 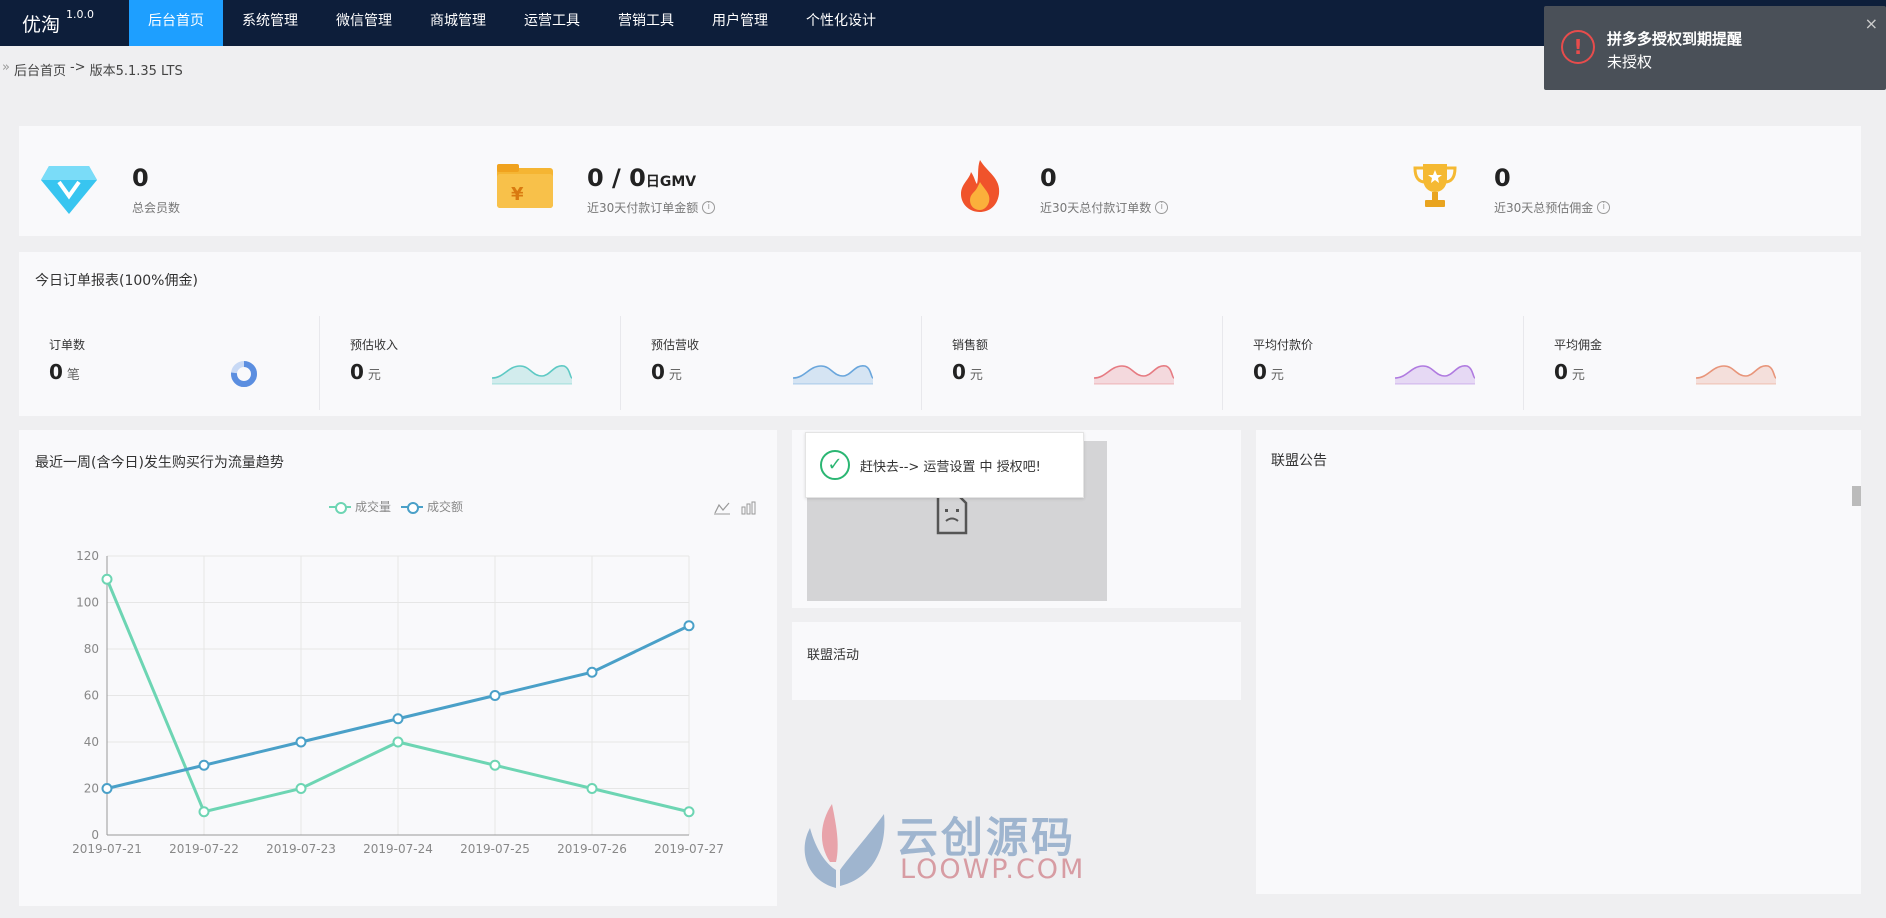 I want to click on folder-icon: ¥, so click(x=525, y=186).